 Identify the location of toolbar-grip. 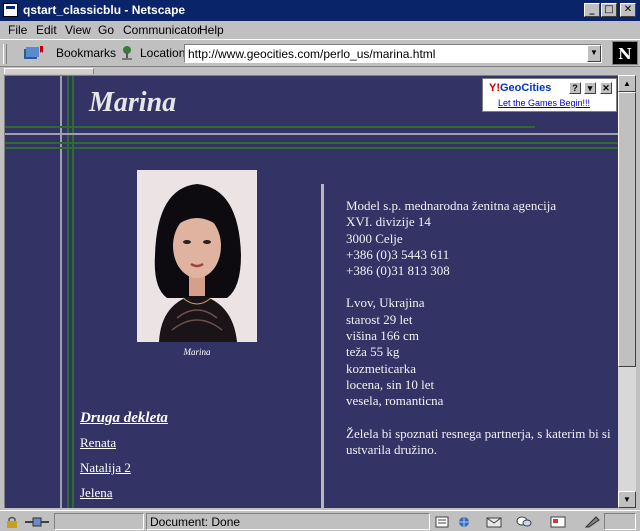
(5, 54).